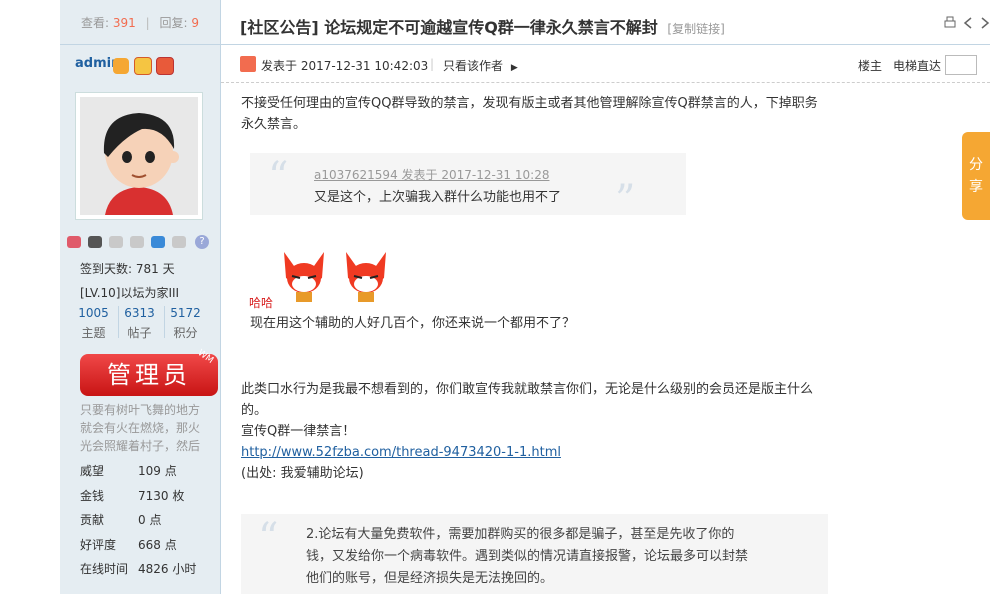  What do you see at coordinates (92, 471) in the screenshot?
I see `detail-label: 威望` at bounding box center [92, 471].